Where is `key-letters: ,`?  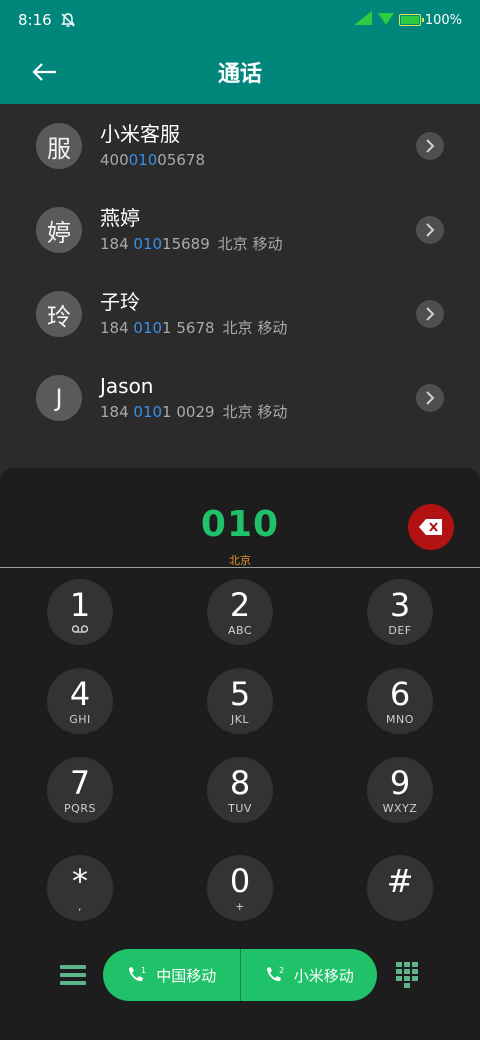
key-letters: , is located at coordinates (80, 906).